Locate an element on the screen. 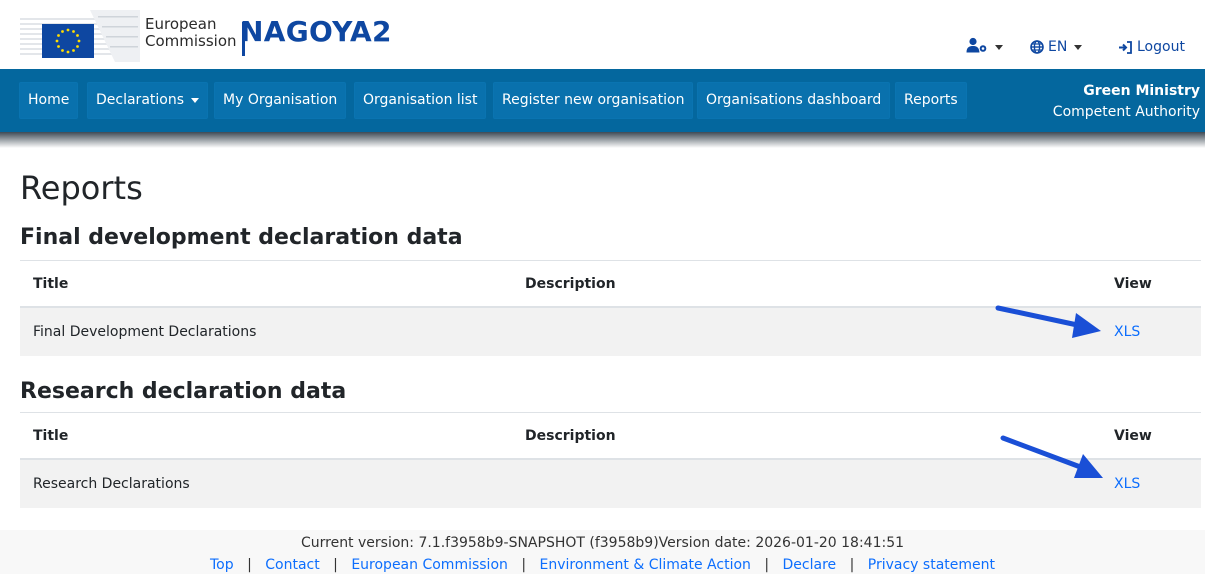 The image size is (1205, 574). logout-link: Logout is located at coordinates (1151, 47).